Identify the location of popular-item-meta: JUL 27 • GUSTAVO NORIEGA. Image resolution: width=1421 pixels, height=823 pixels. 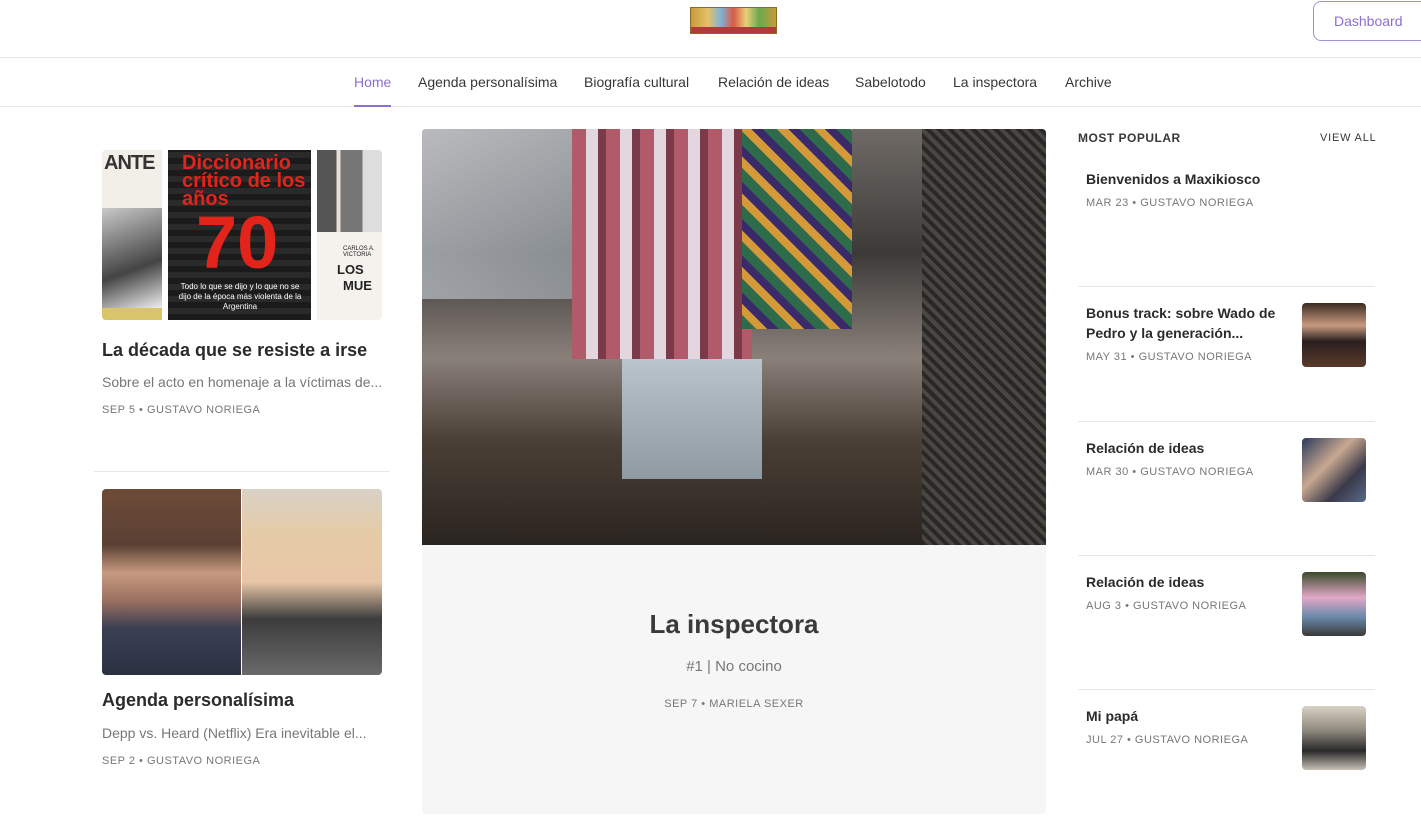
(1167, 740).